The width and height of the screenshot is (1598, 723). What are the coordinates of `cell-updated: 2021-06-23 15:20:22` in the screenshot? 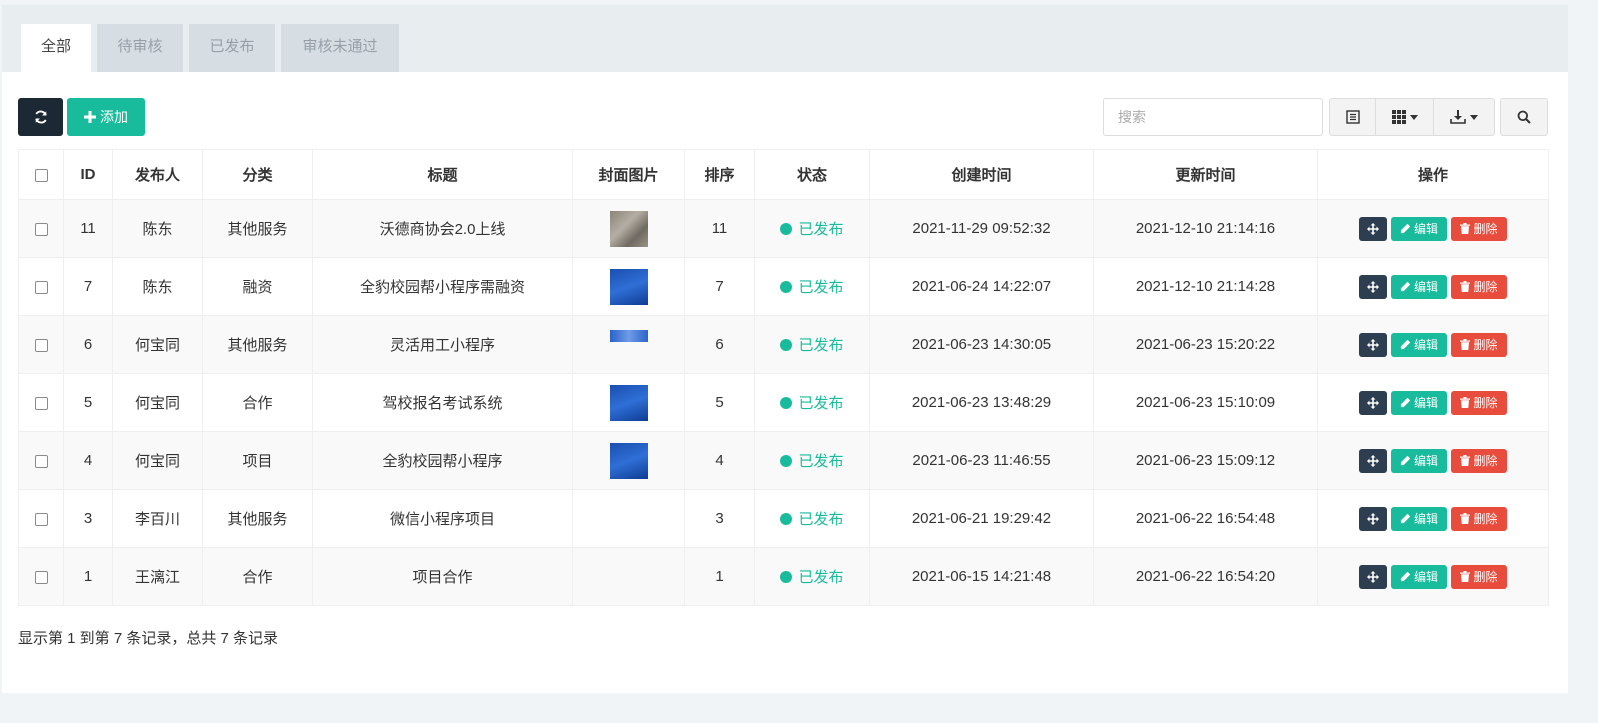 It's located at (1205, 344).